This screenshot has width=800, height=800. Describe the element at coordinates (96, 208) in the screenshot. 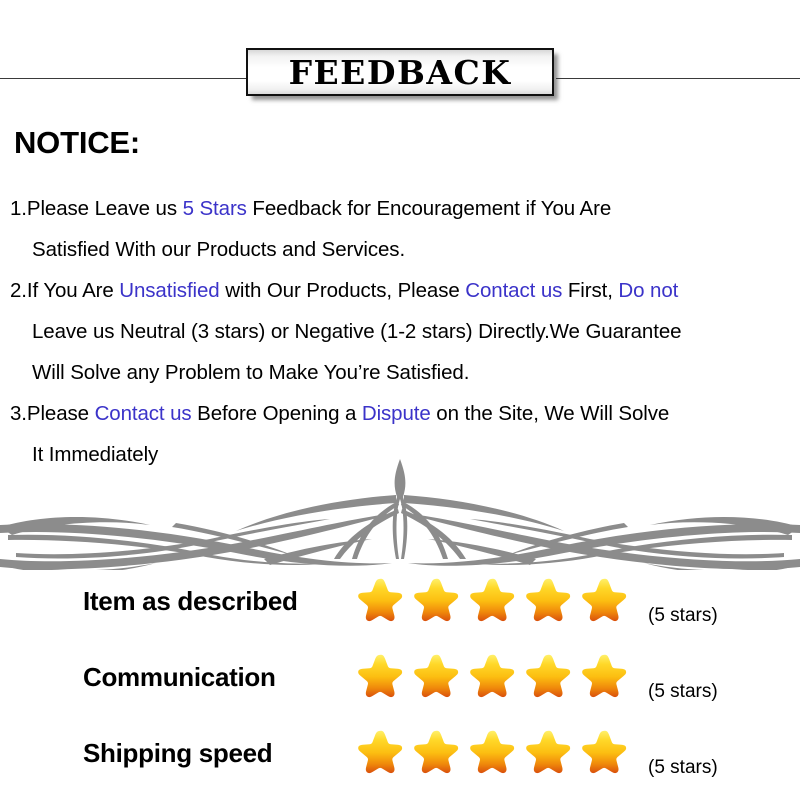

I see `notice-text: 1.Please Leave us` at that location.